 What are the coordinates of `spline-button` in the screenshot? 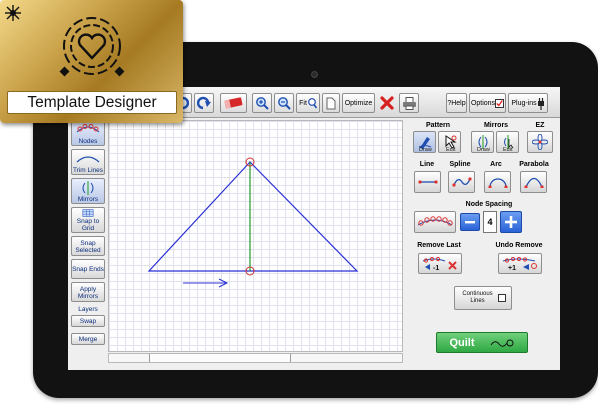 It's located at (461, 182).